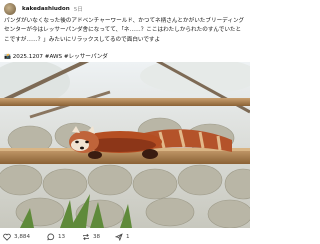 The height and width of the screenshot is (244, 320). What do you see at coordinates (86, 236) in the screenshot?
I see `repost-icon` at bounding box center [86, 236].